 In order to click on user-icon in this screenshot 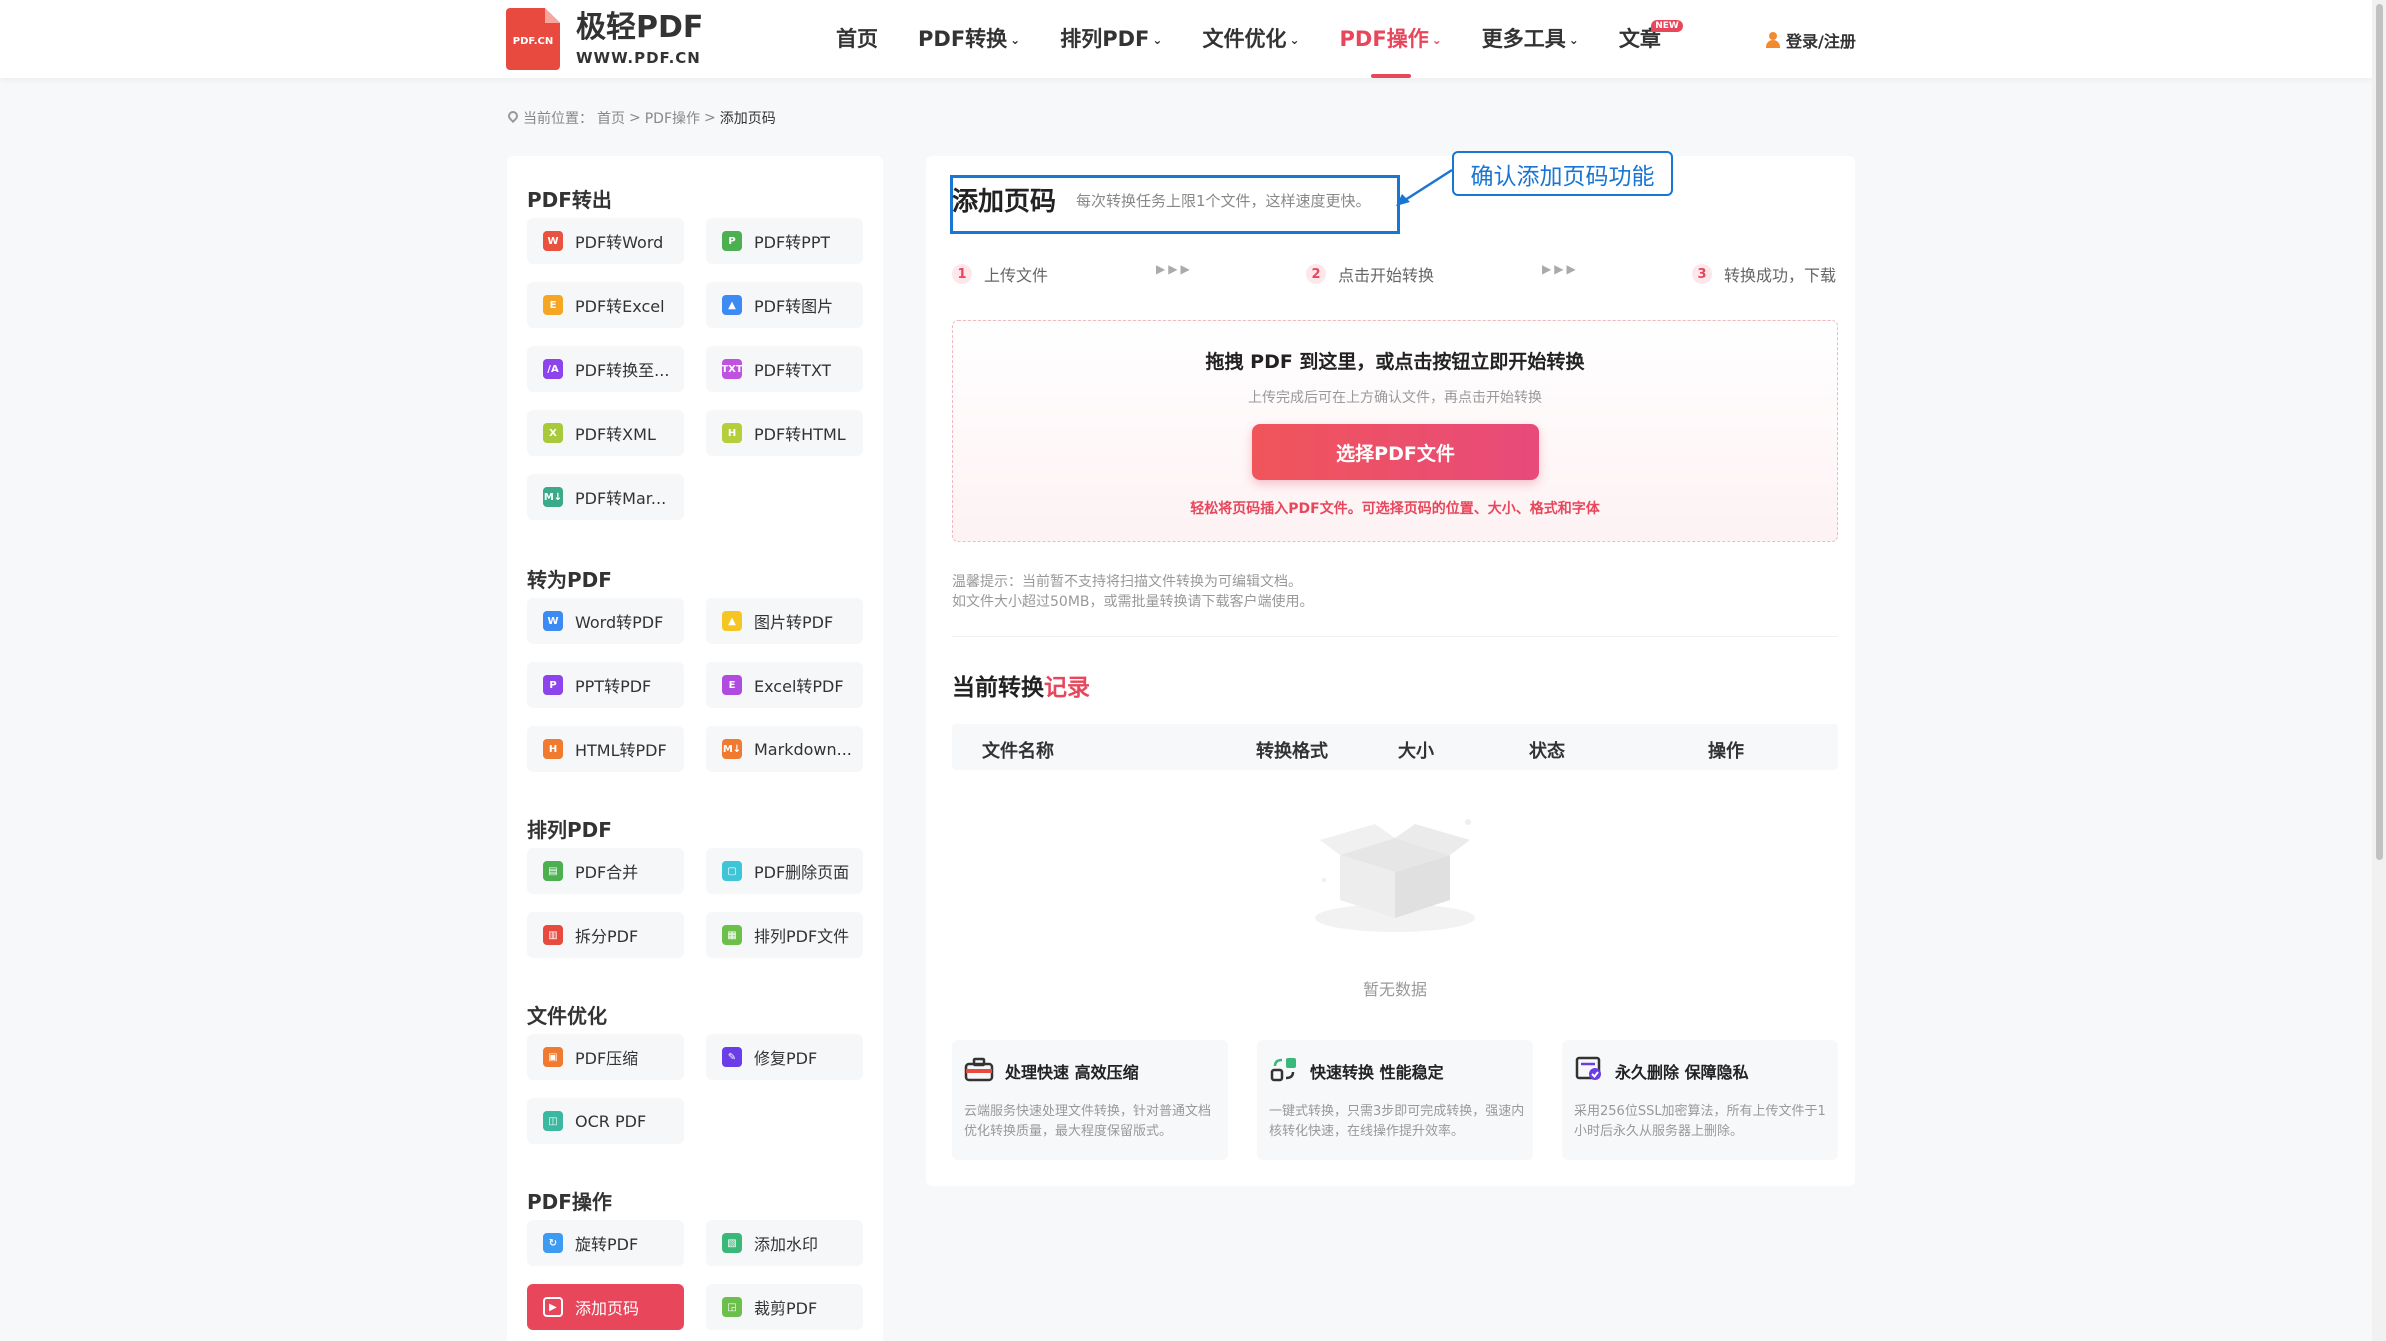, I will do `click(1773, 40)`.